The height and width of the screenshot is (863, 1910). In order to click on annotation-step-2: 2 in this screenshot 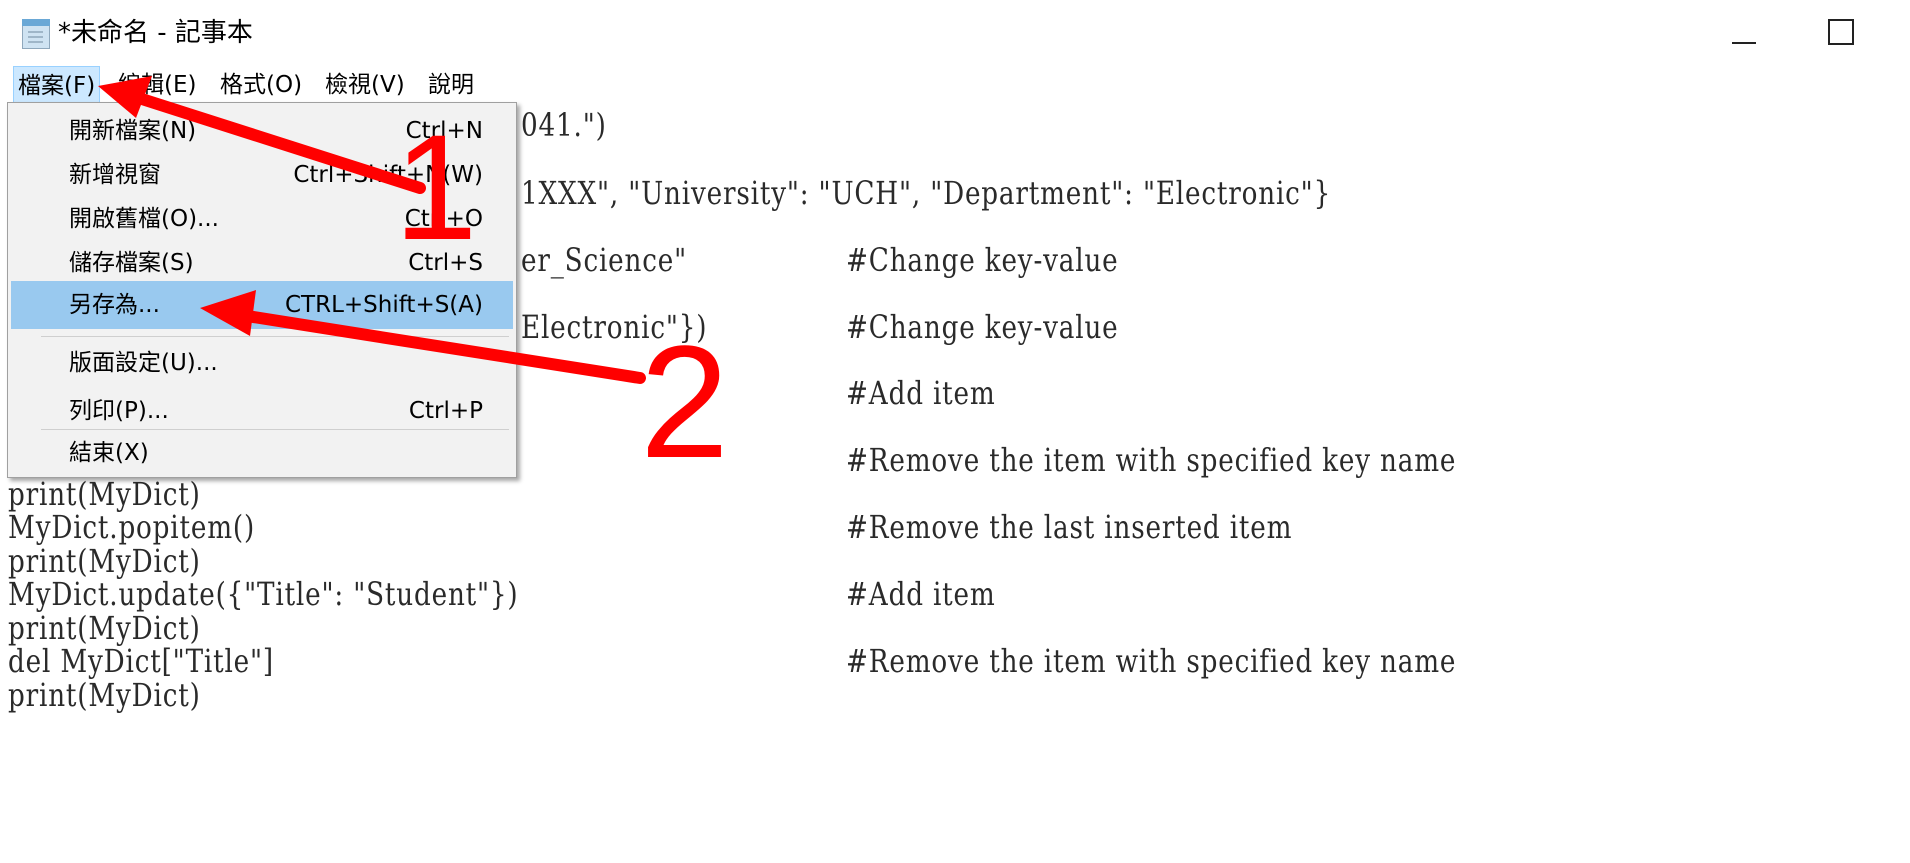, I will do `click(684, 401)`.